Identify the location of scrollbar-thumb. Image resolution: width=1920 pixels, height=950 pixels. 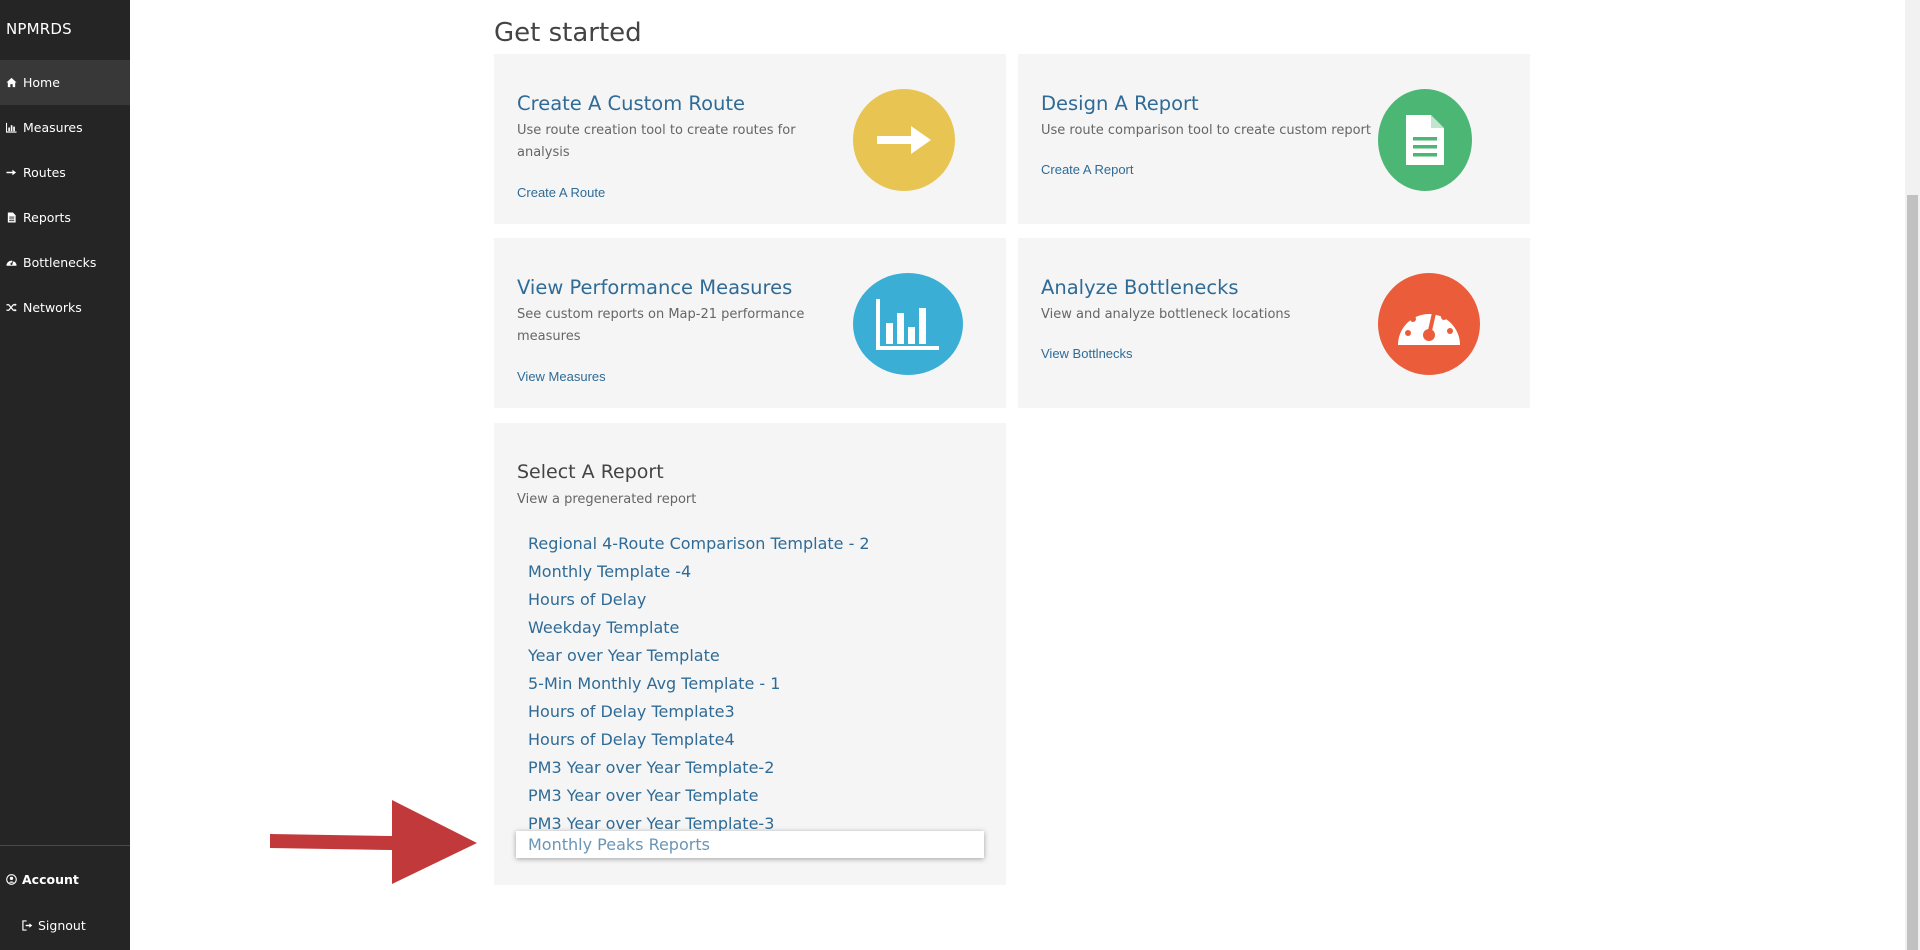
(1912, 572).